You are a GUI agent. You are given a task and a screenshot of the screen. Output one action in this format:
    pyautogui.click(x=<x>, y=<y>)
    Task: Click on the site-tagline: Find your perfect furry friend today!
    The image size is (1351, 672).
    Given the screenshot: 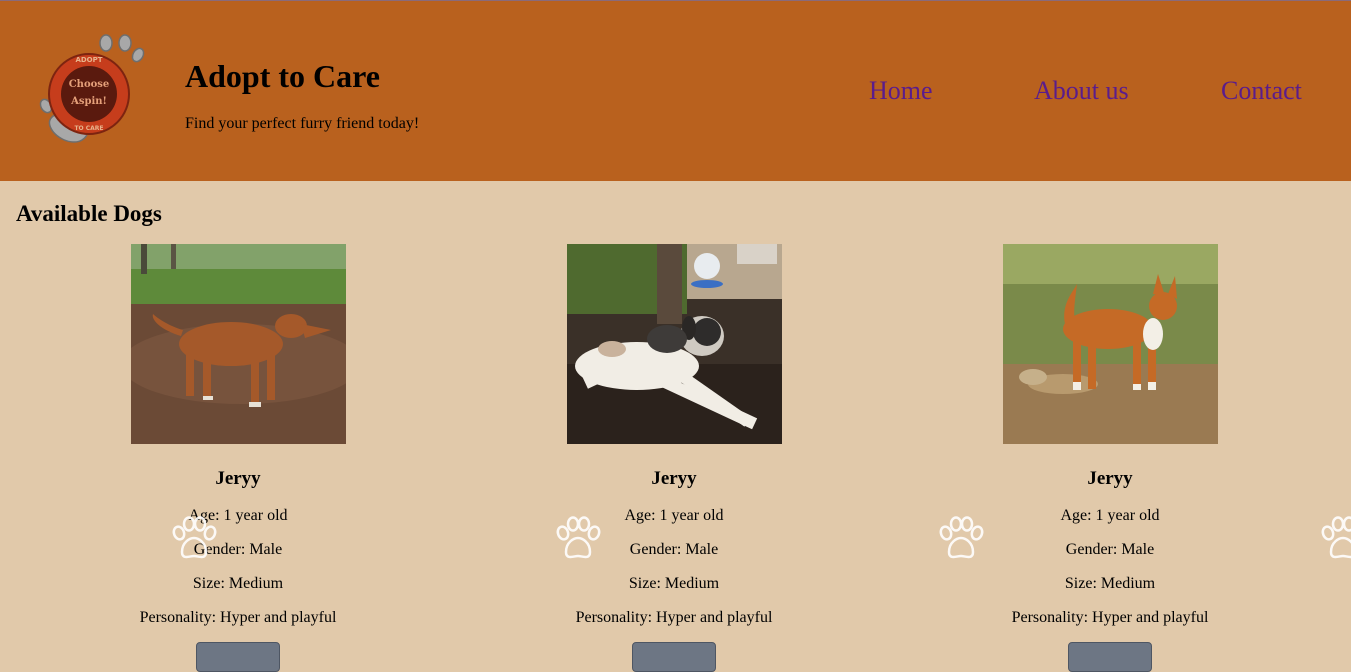 What is the action you would take?
    pyautogui.click(x=302, y=123)
    